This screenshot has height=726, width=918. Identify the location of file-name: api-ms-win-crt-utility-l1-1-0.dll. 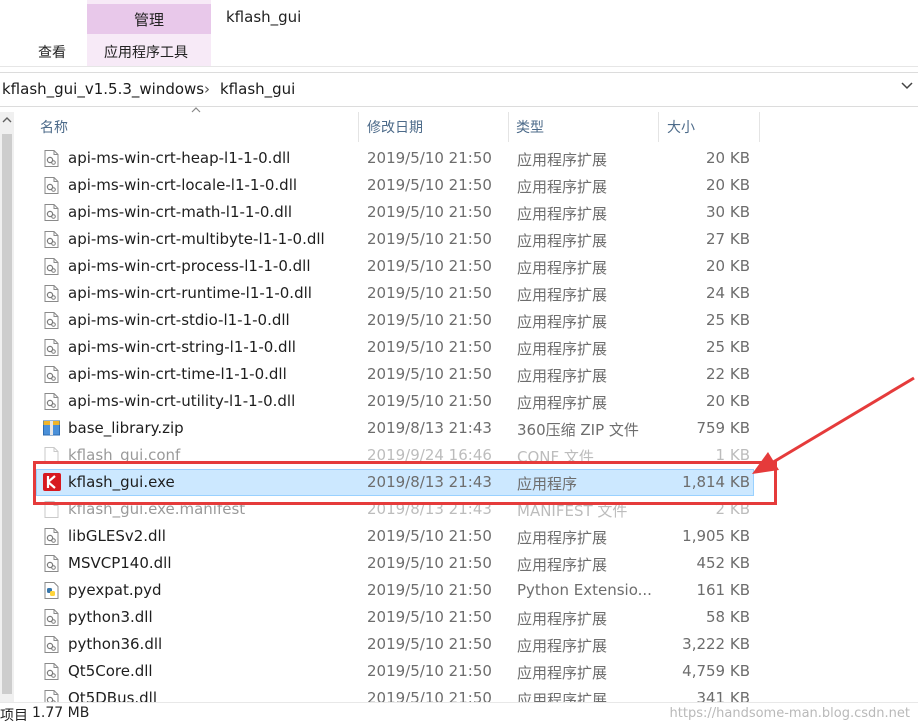
(182, 401).